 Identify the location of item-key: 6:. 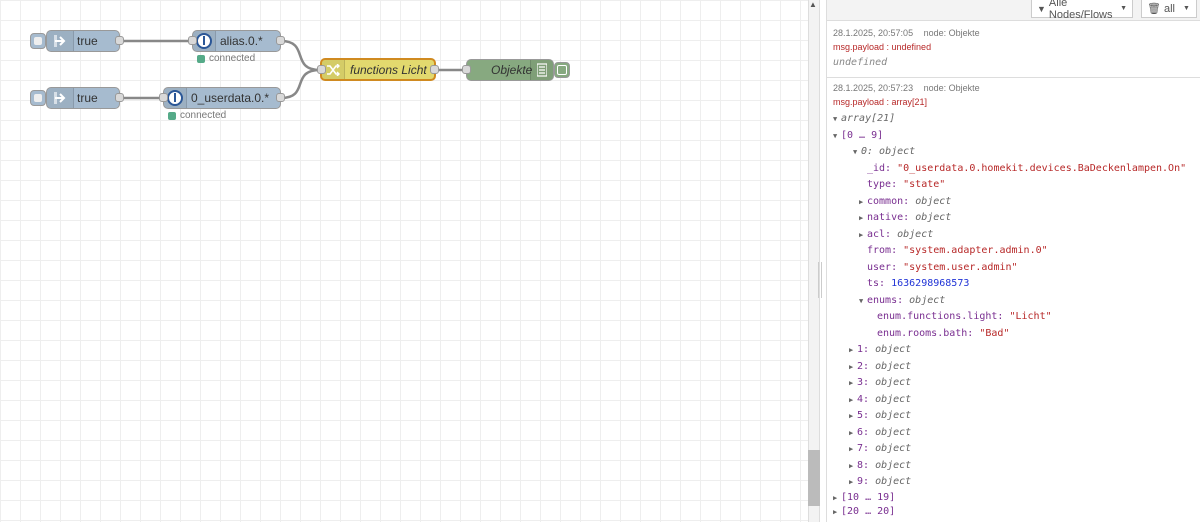
(863, 432).